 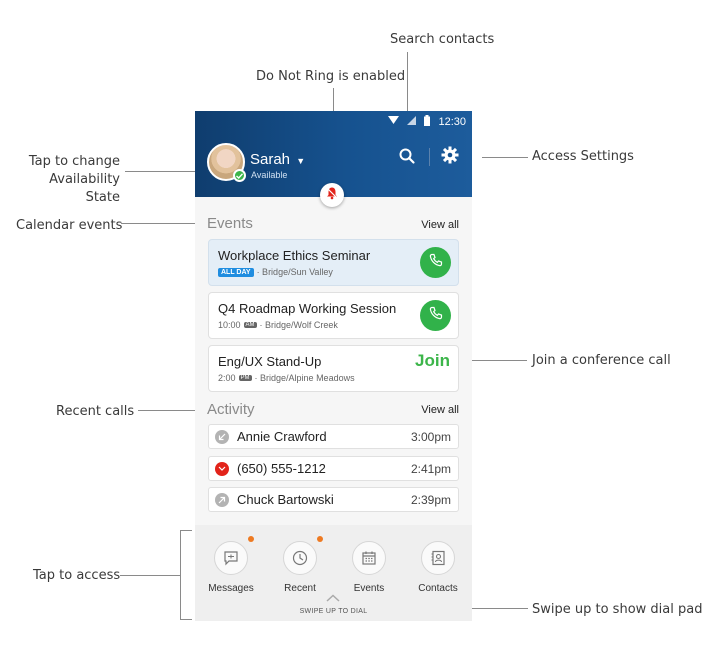 I want to click on availability-status: Available, so click(x=269, y=175).